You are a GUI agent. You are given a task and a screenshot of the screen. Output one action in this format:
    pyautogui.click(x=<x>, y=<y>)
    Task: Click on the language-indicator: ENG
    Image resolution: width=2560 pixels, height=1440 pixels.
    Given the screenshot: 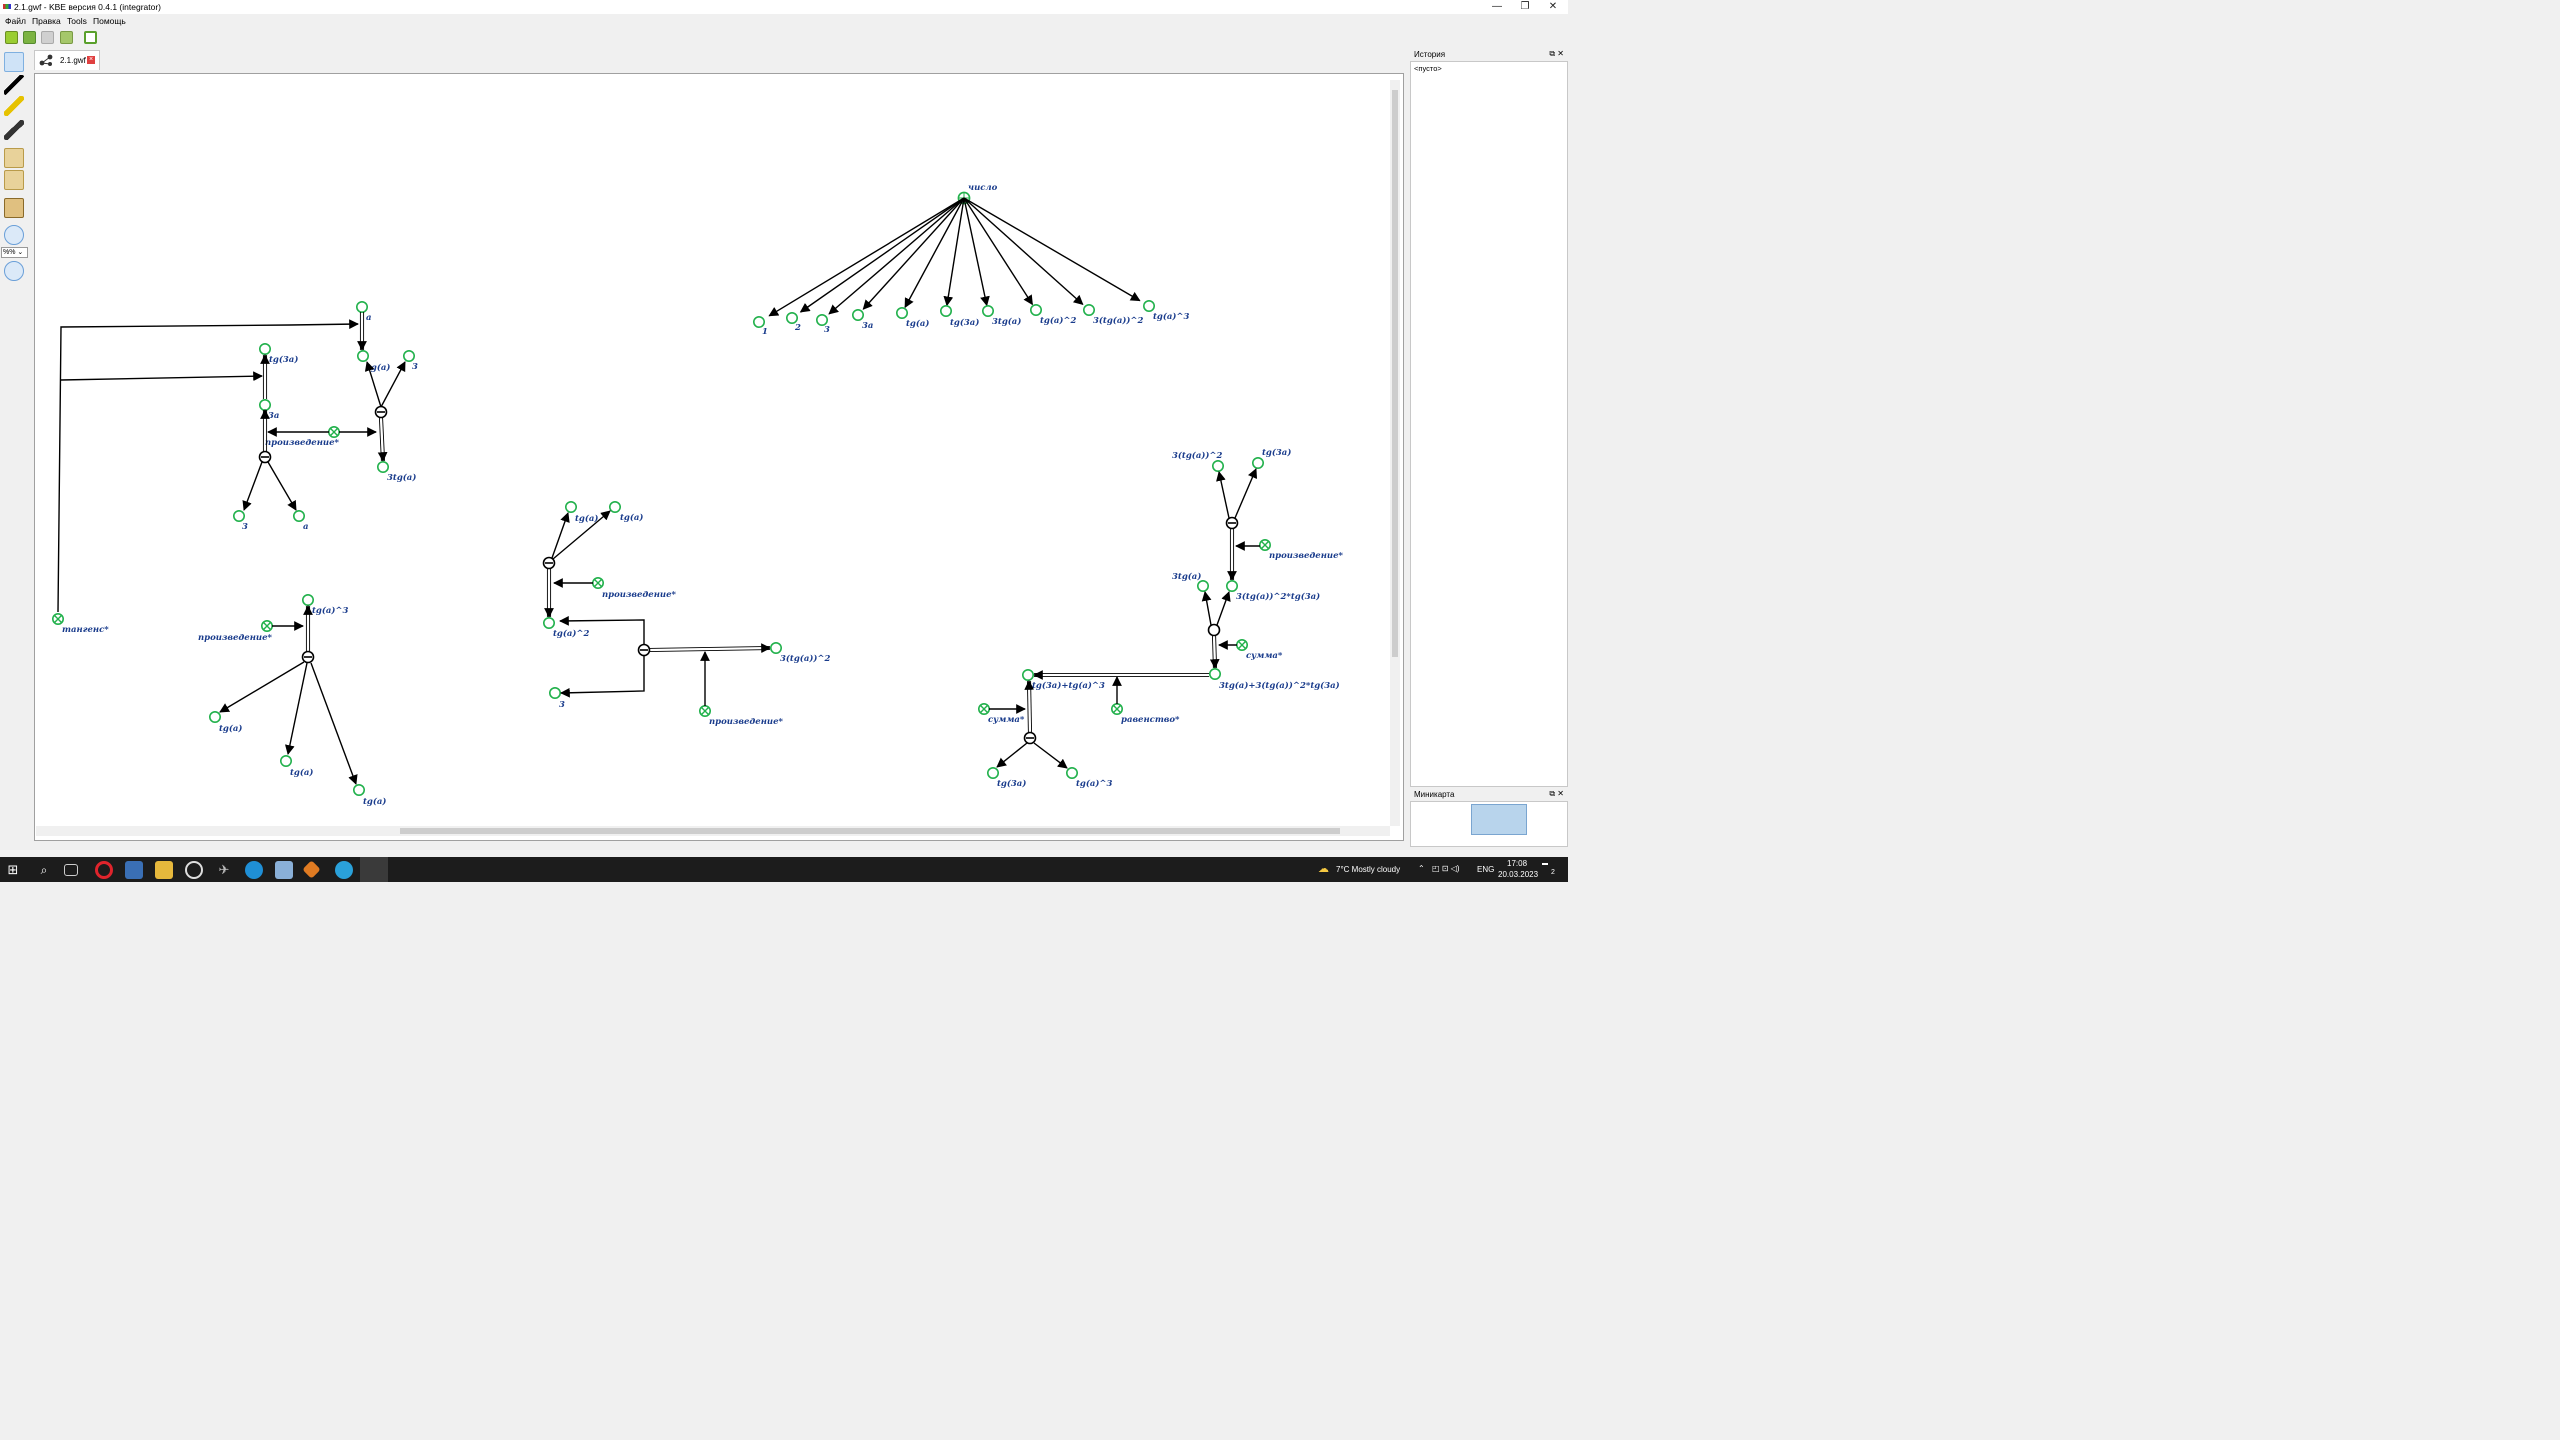 What is the action you would take?
    pyautogui.click(x=1485, y=869)
    